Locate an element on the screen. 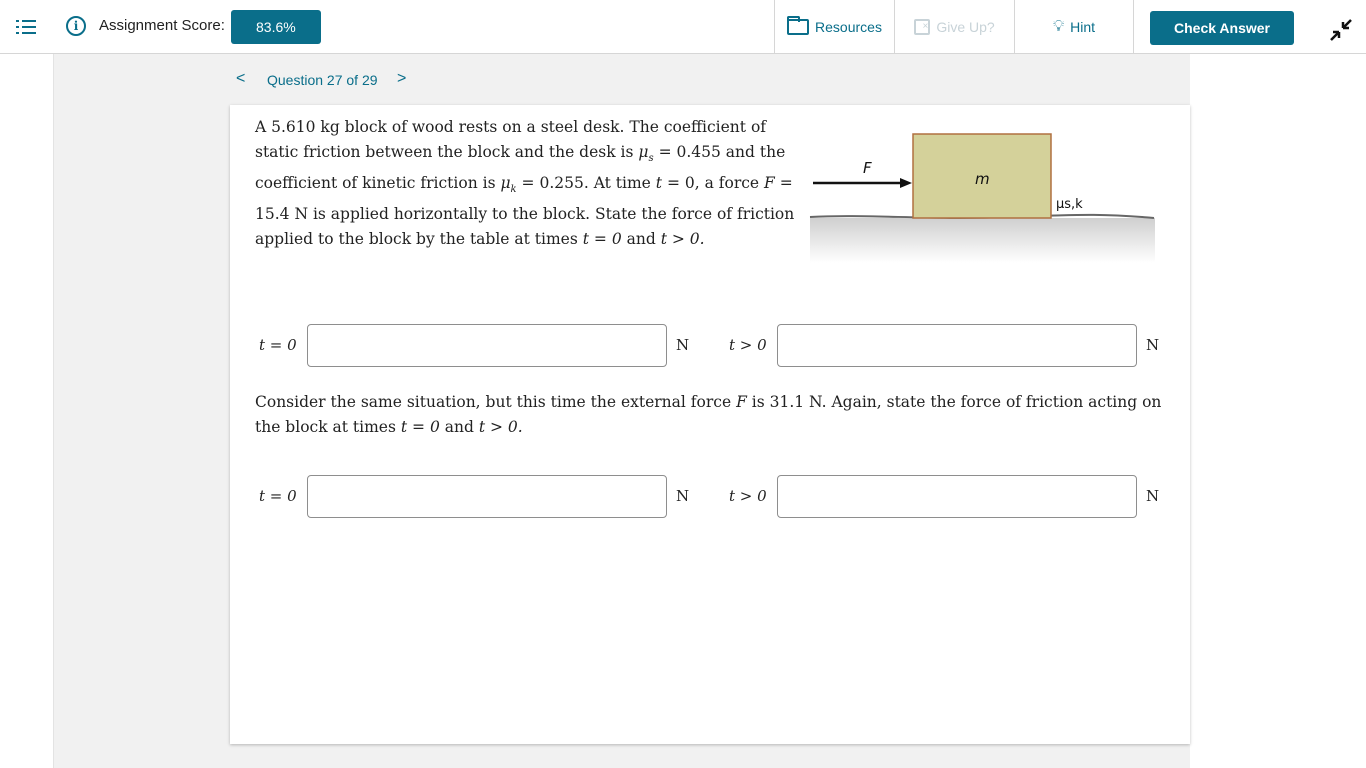  info-icon: i is located at coordinates (76, 26).